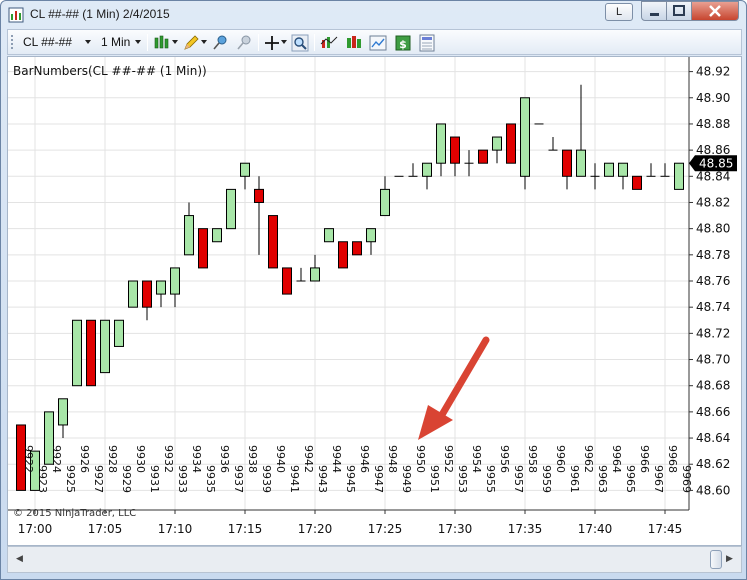 This screenshot has height=580, width=747. Describe the element at coordinates (162, 43) in the screenshot. I see `bar-style-icon` at that location.